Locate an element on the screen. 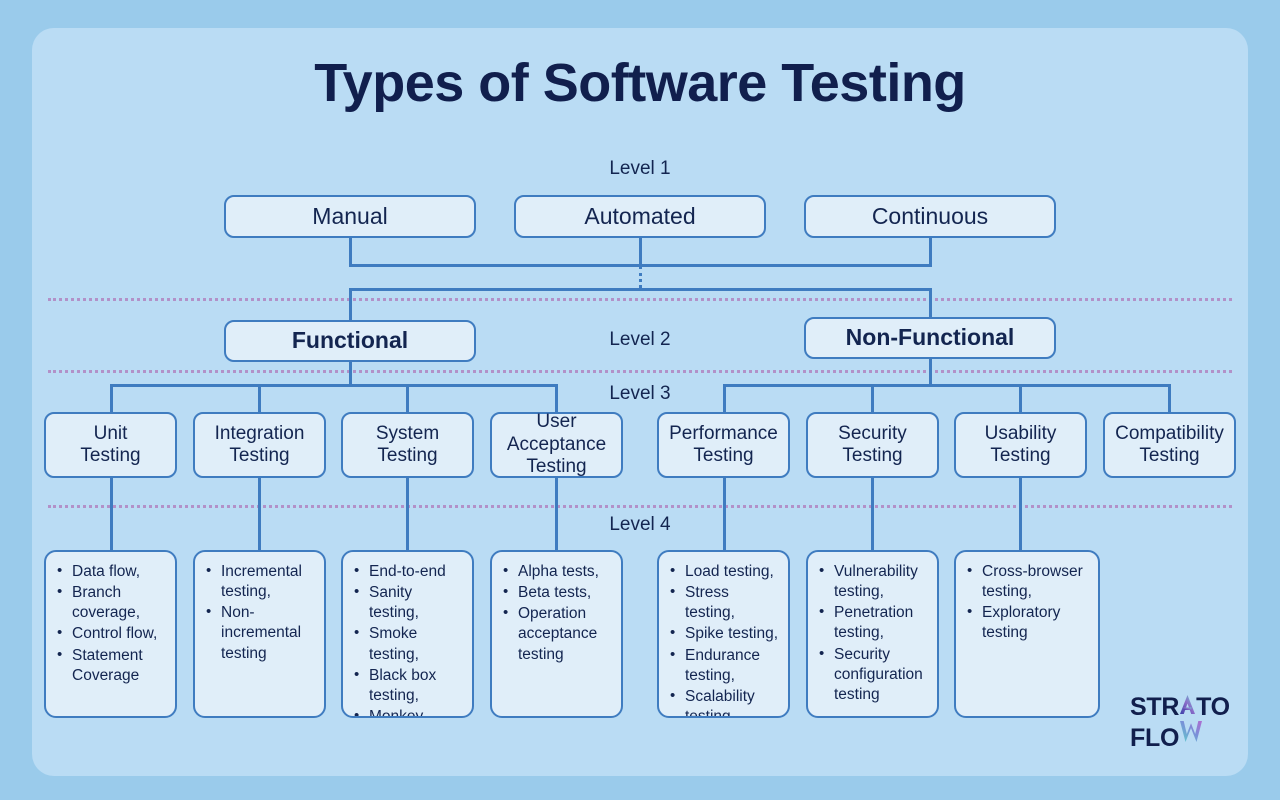 This screenshot has width=1280, height=800. logo-line-strato: STR TO is located at coordinates (1185, 706).